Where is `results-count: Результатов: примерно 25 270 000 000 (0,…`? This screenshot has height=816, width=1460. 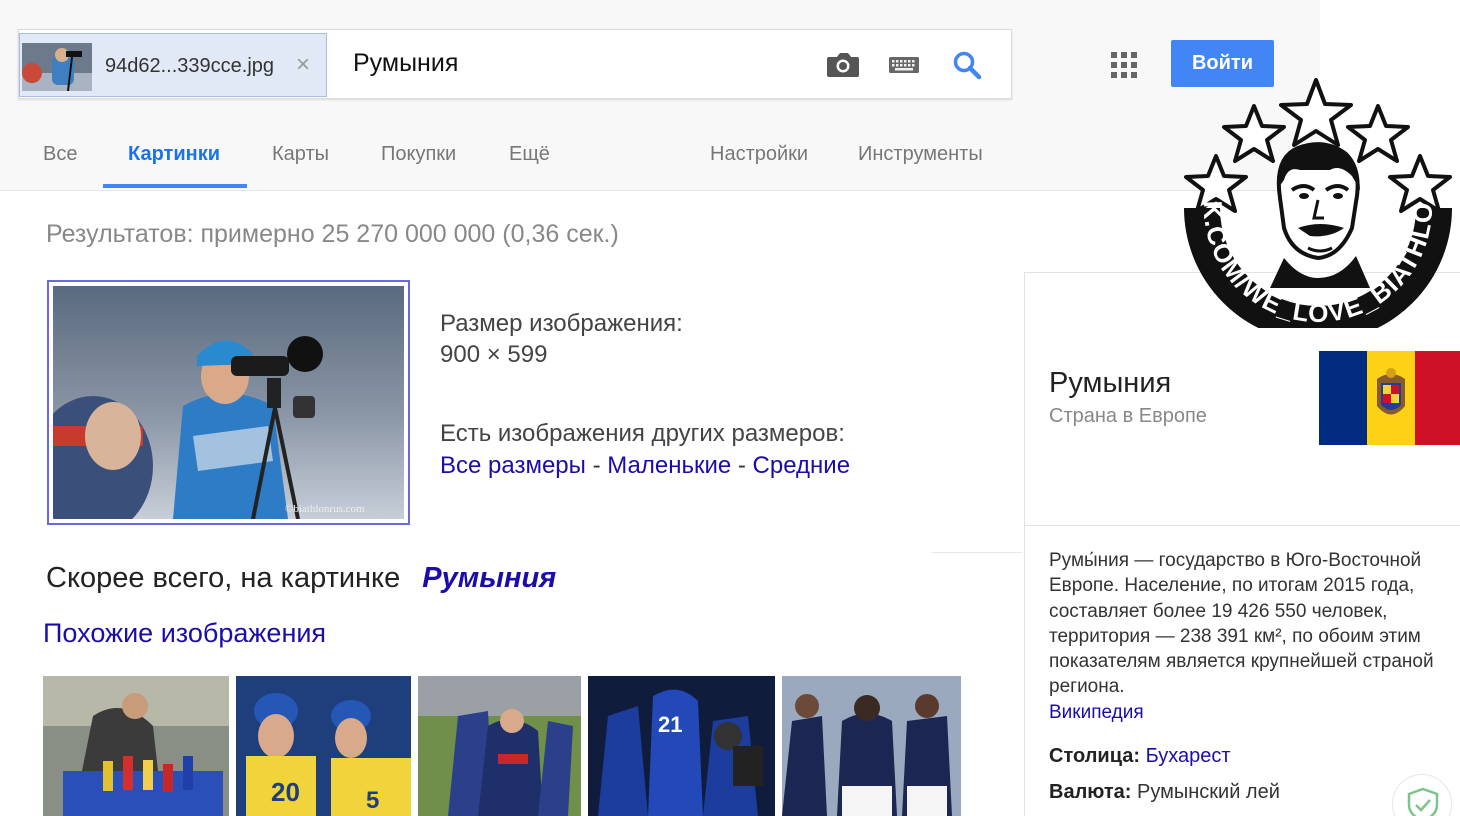 results-count: Результатов: примерно 25 270 000 000 (0,… is located at coordinates (332, 234).